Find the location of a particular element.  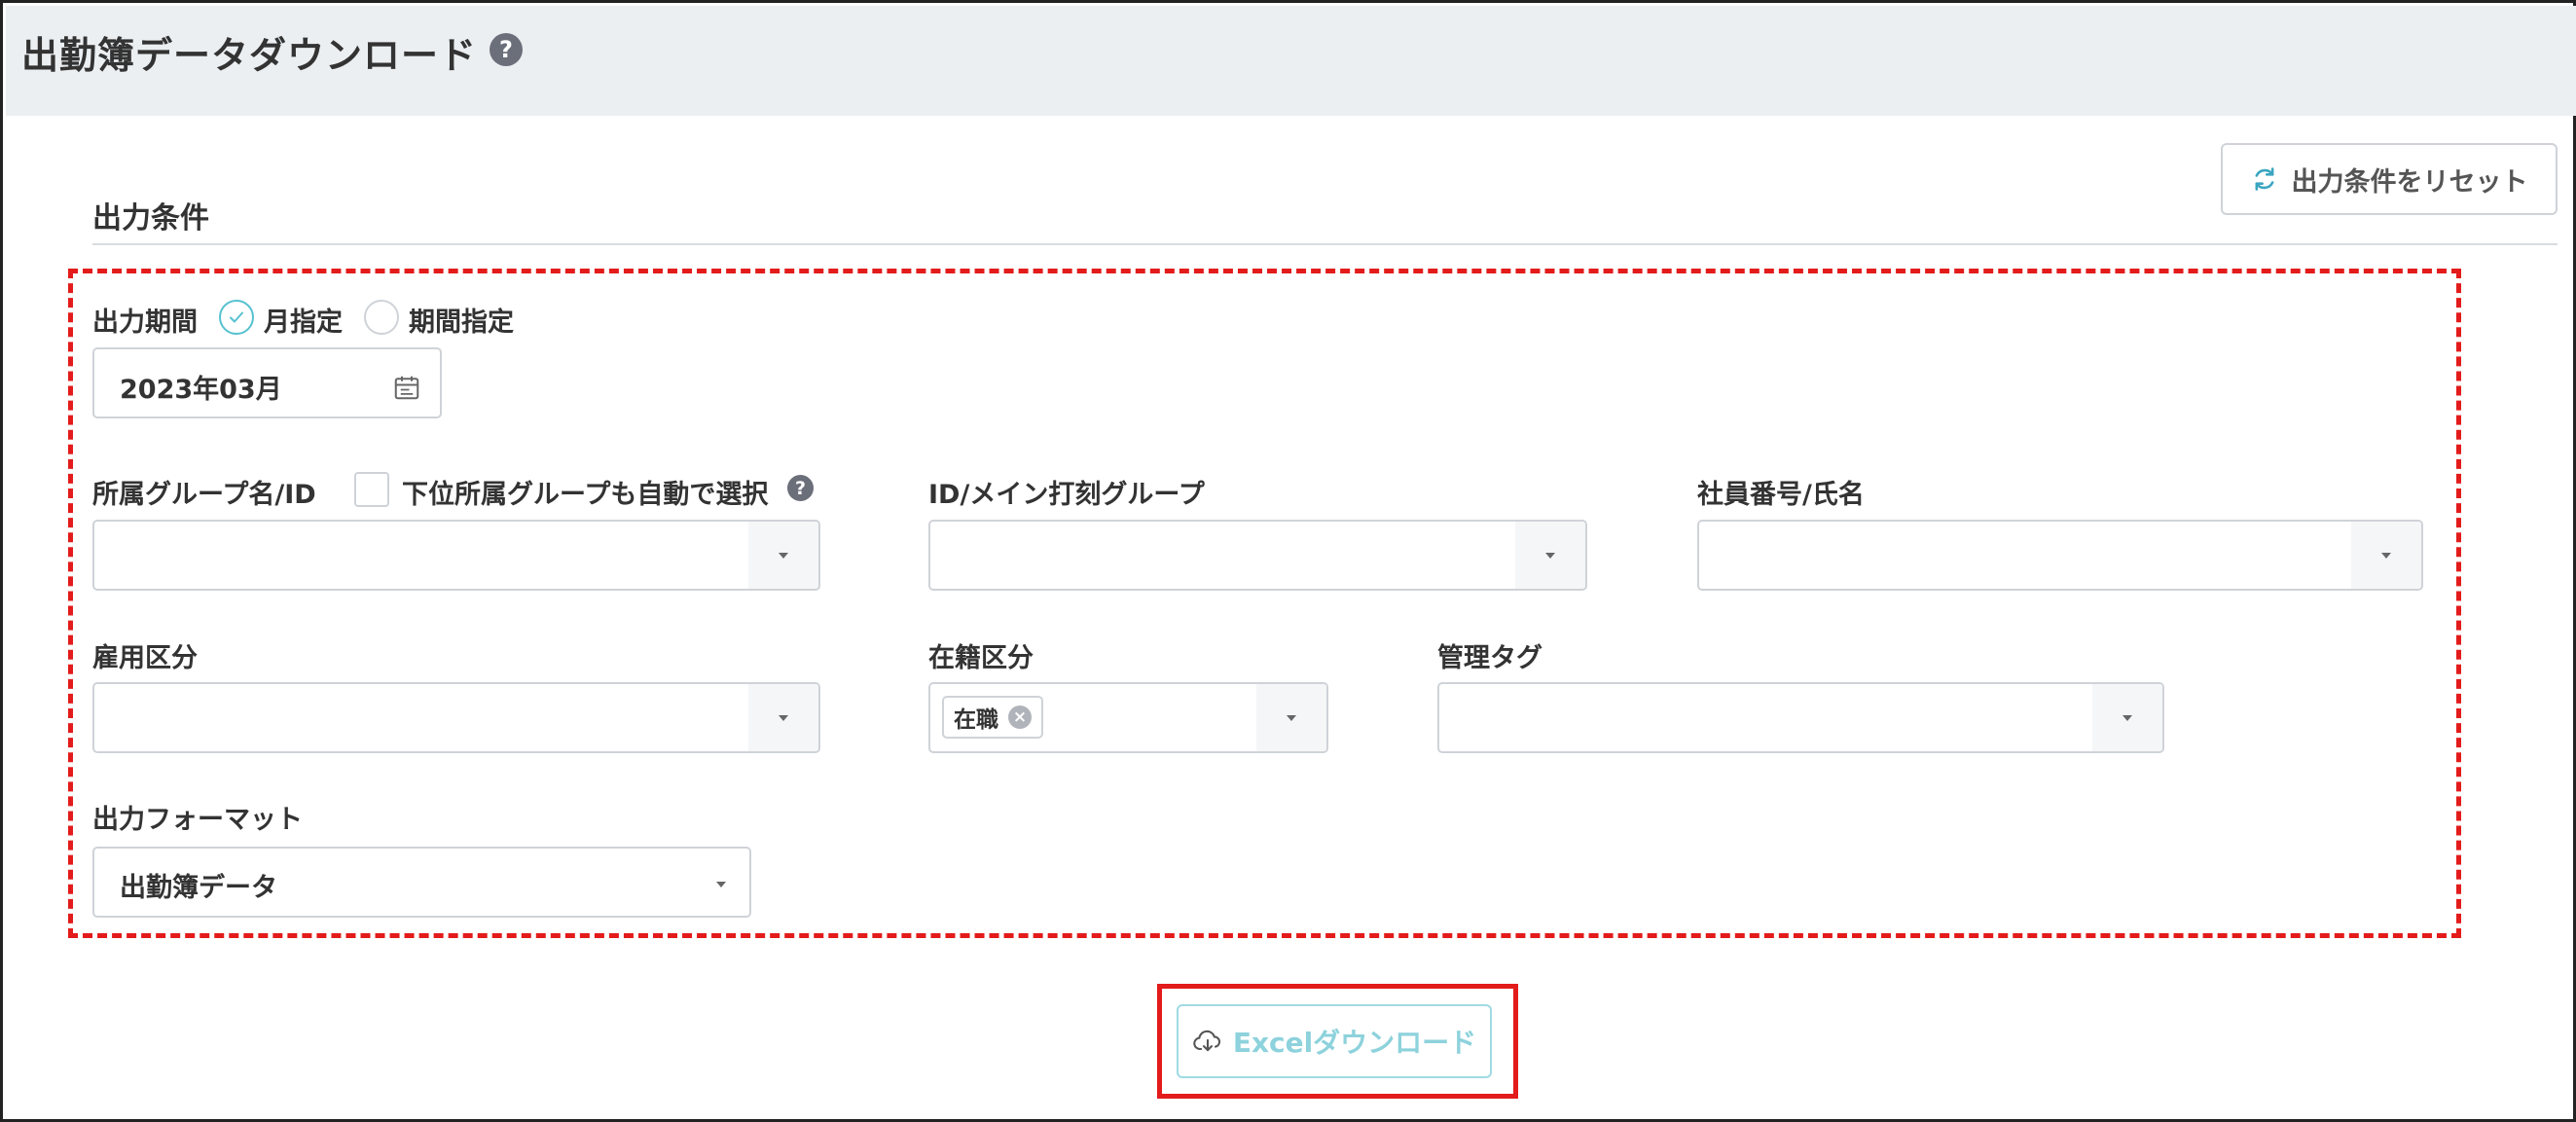

month-value: 2023年03月 is located at coordinates (201, 390).